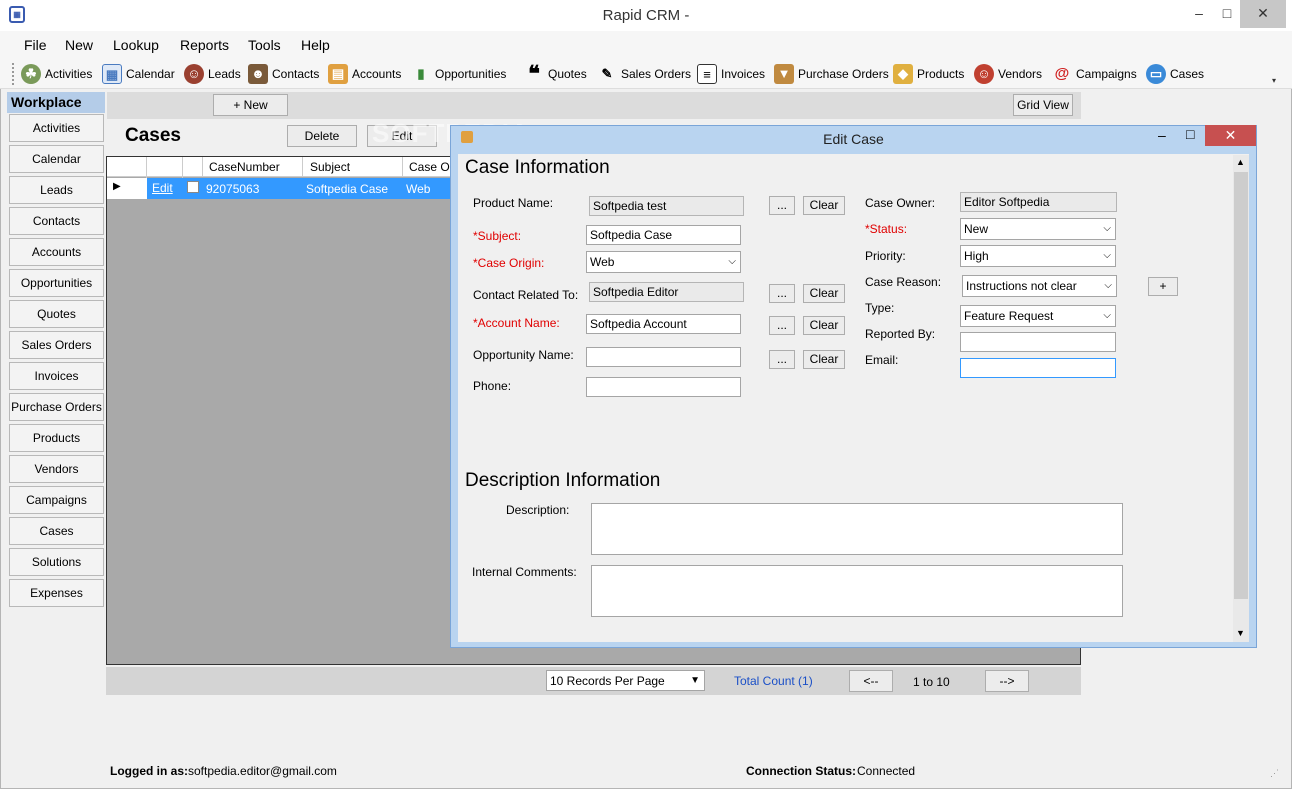 This screenshot has width=1292, height=789. I want to click on column-header-casenumber: CaseNumber, so click(244, 167).